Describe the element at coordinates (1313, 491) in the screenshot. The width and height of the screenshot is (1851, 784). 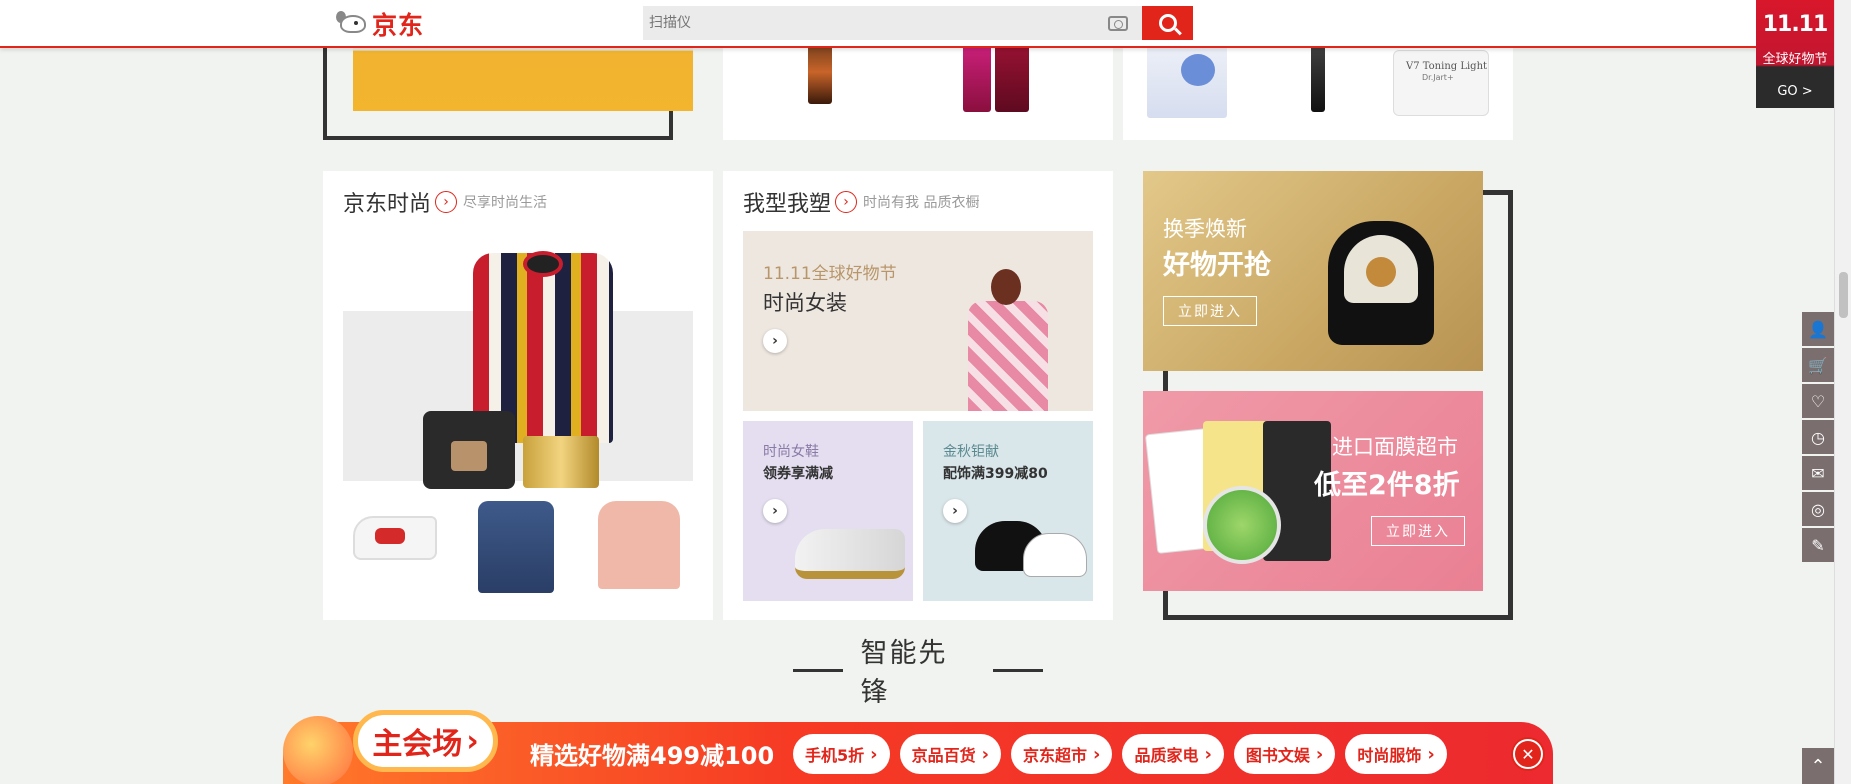
I see `promo-banner-face-mask: 进口面膜超市 低至2件8折 立即进入` at that location.